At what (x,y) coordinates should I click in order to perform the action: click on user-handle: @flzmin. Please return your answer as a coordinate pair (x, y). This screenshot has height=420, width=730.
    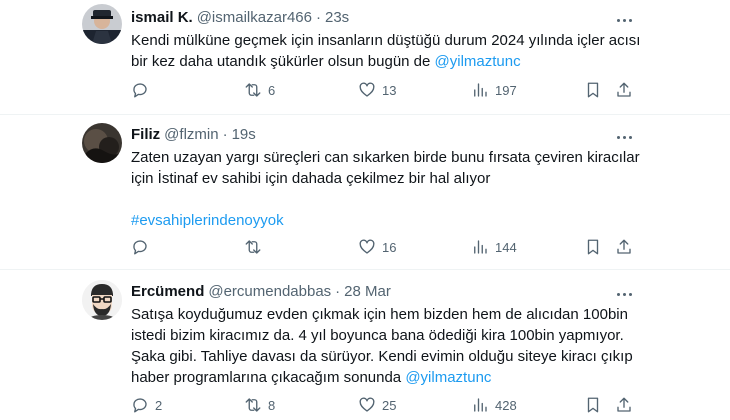
    Looking at the image, I should click on (191, 135).